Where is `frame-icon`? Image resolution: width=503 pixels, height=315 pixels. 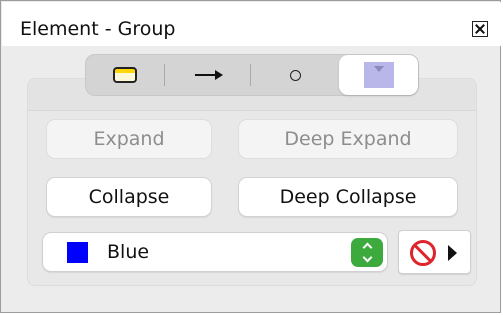 frame-icon is located at coordinates (125, 75).